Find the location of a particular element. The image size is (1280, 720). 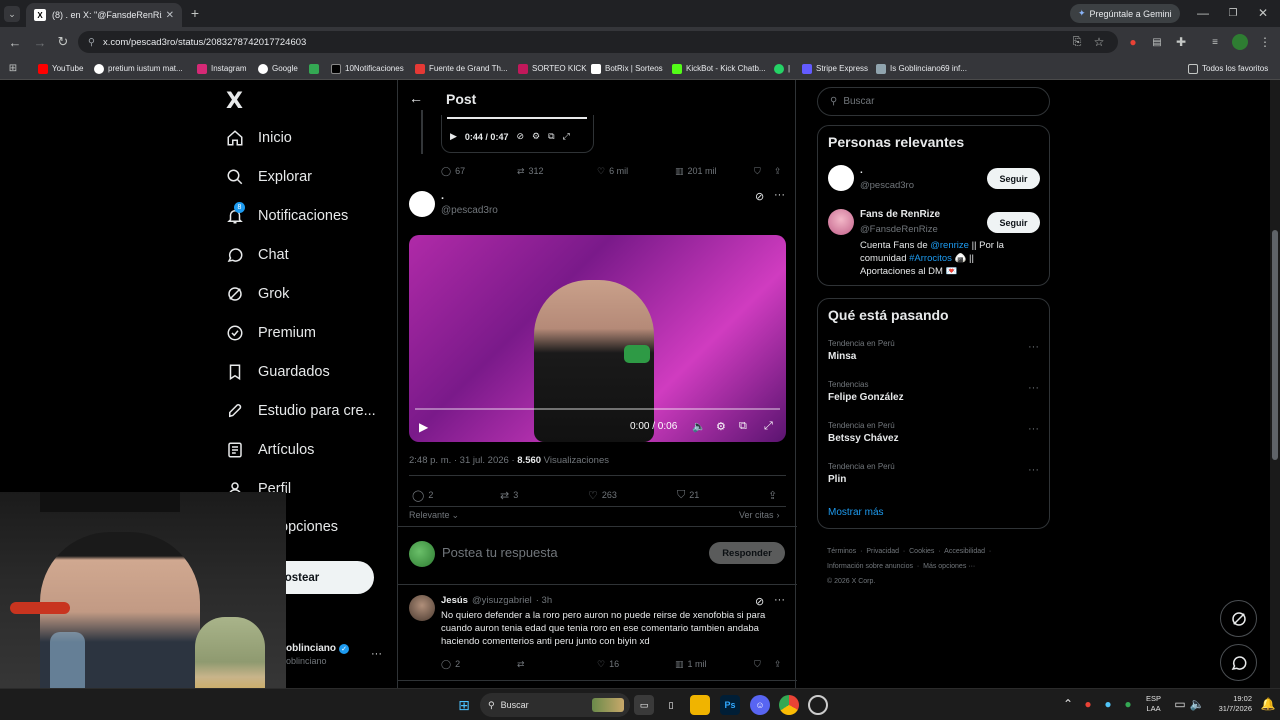

footer-link: Cookies is located at coordinates (921, 551).